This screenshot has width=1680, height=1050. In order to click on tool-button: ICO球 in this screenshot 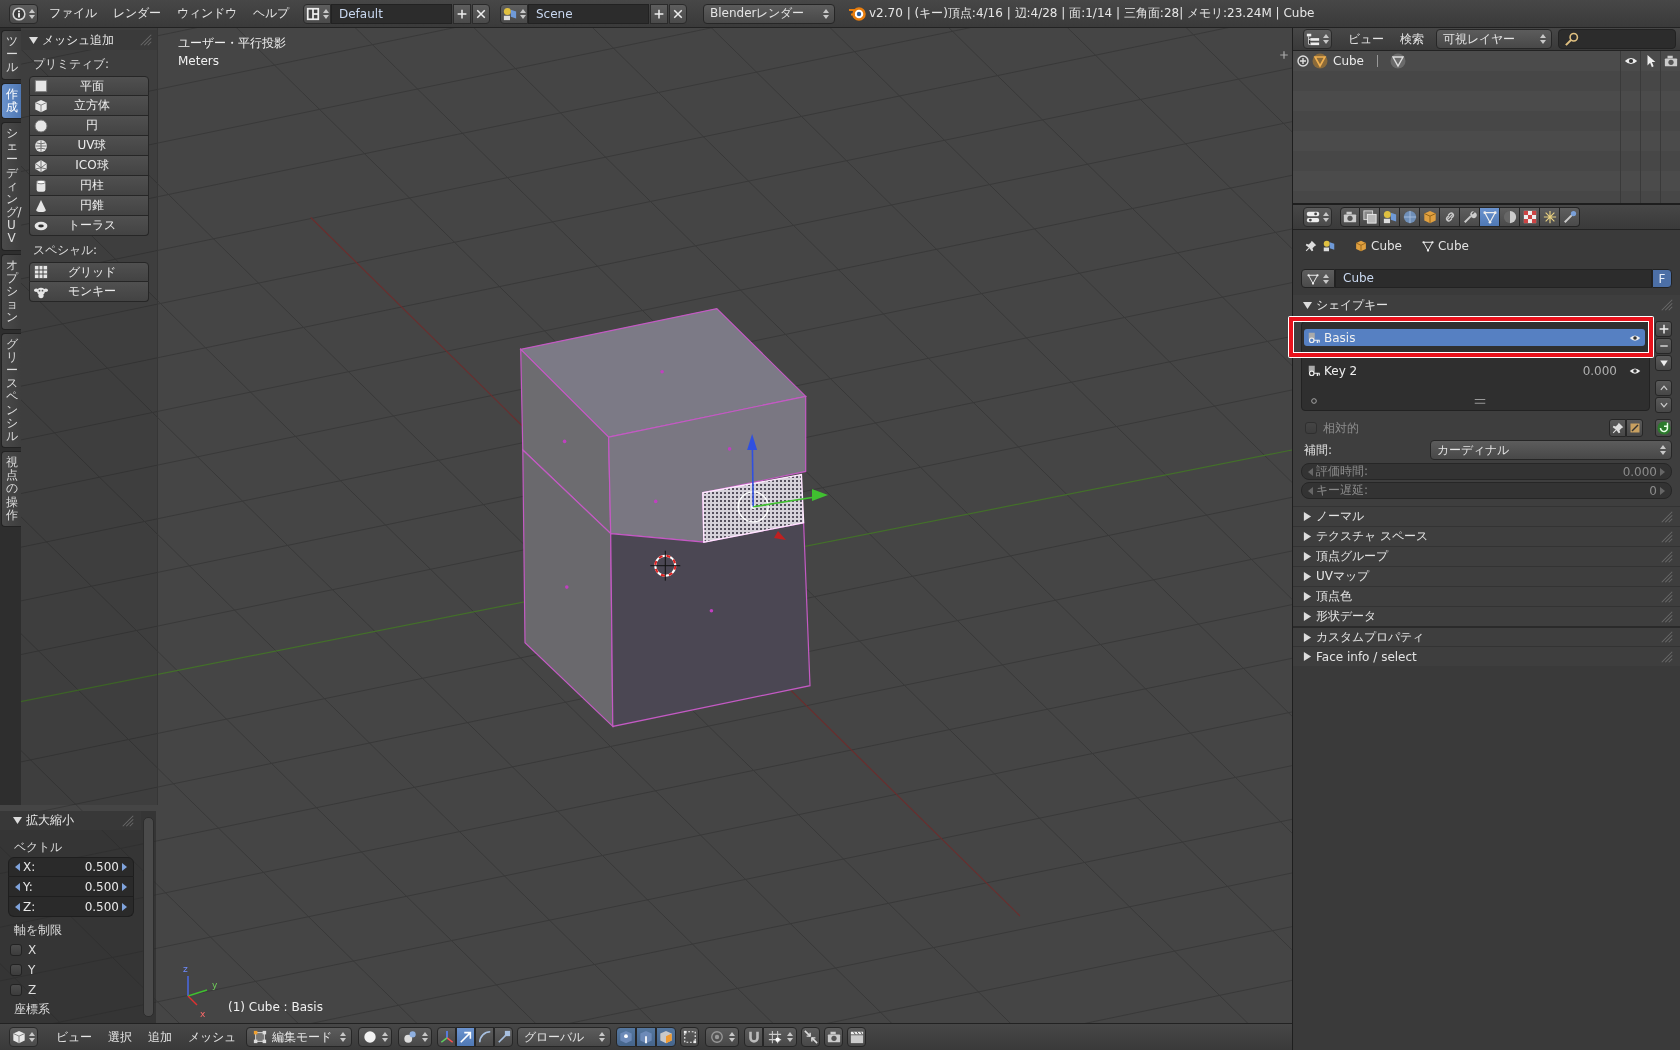, I will do `click(89, 166)`.